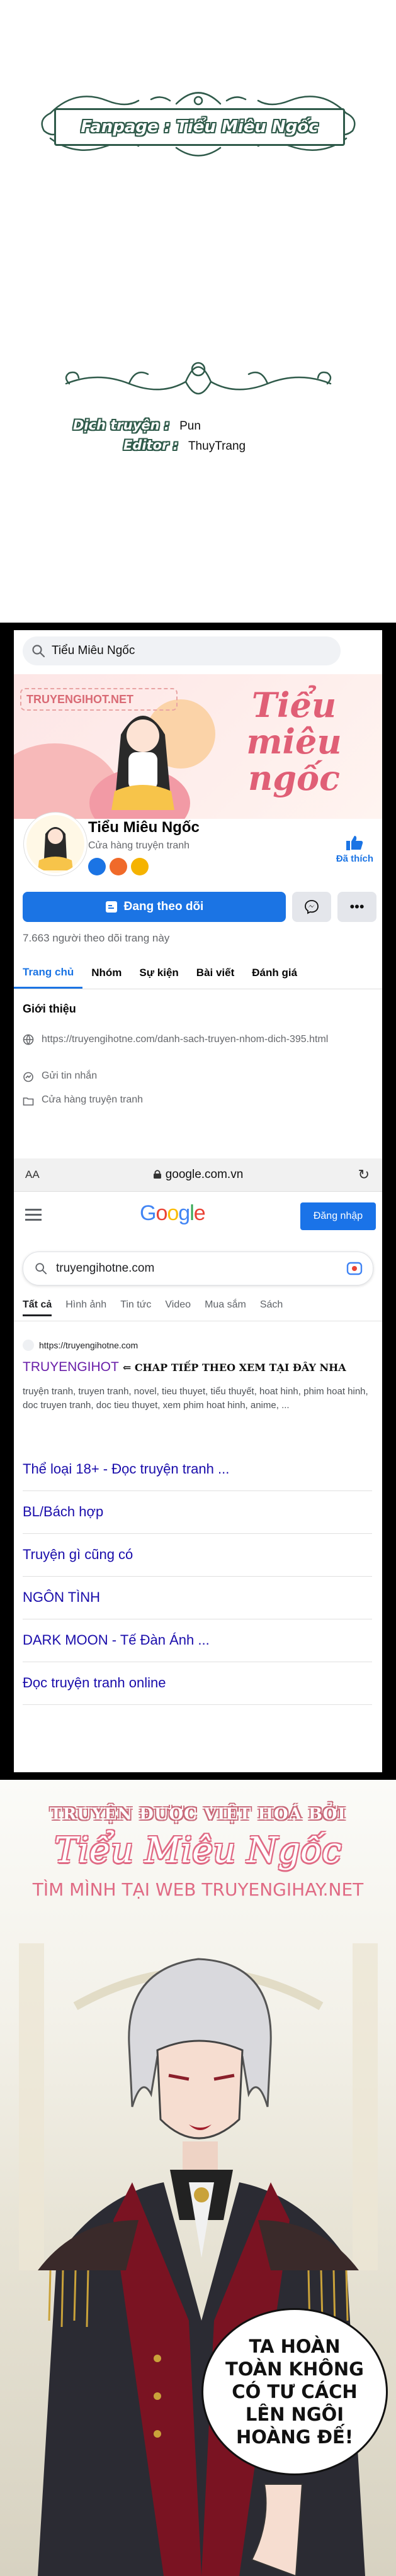  I want to click on watermark-line-1: TRUYỆN ĐƯỢC VIỆT HOÁ BỞI, so click(198, 1814).